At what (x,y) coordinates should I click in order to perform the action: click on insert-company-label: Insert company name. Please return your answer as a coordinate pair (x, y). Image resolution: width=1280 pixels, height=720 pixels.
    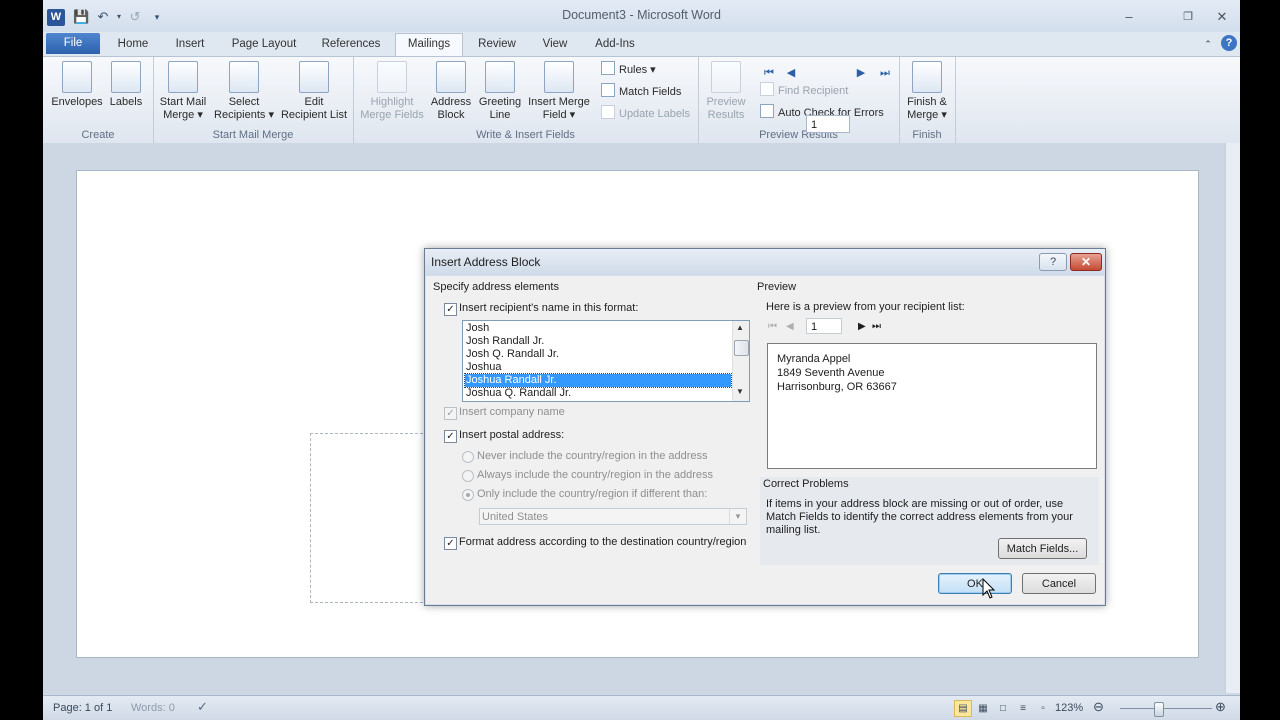
    Looking at the image, I should click on (512, 412).